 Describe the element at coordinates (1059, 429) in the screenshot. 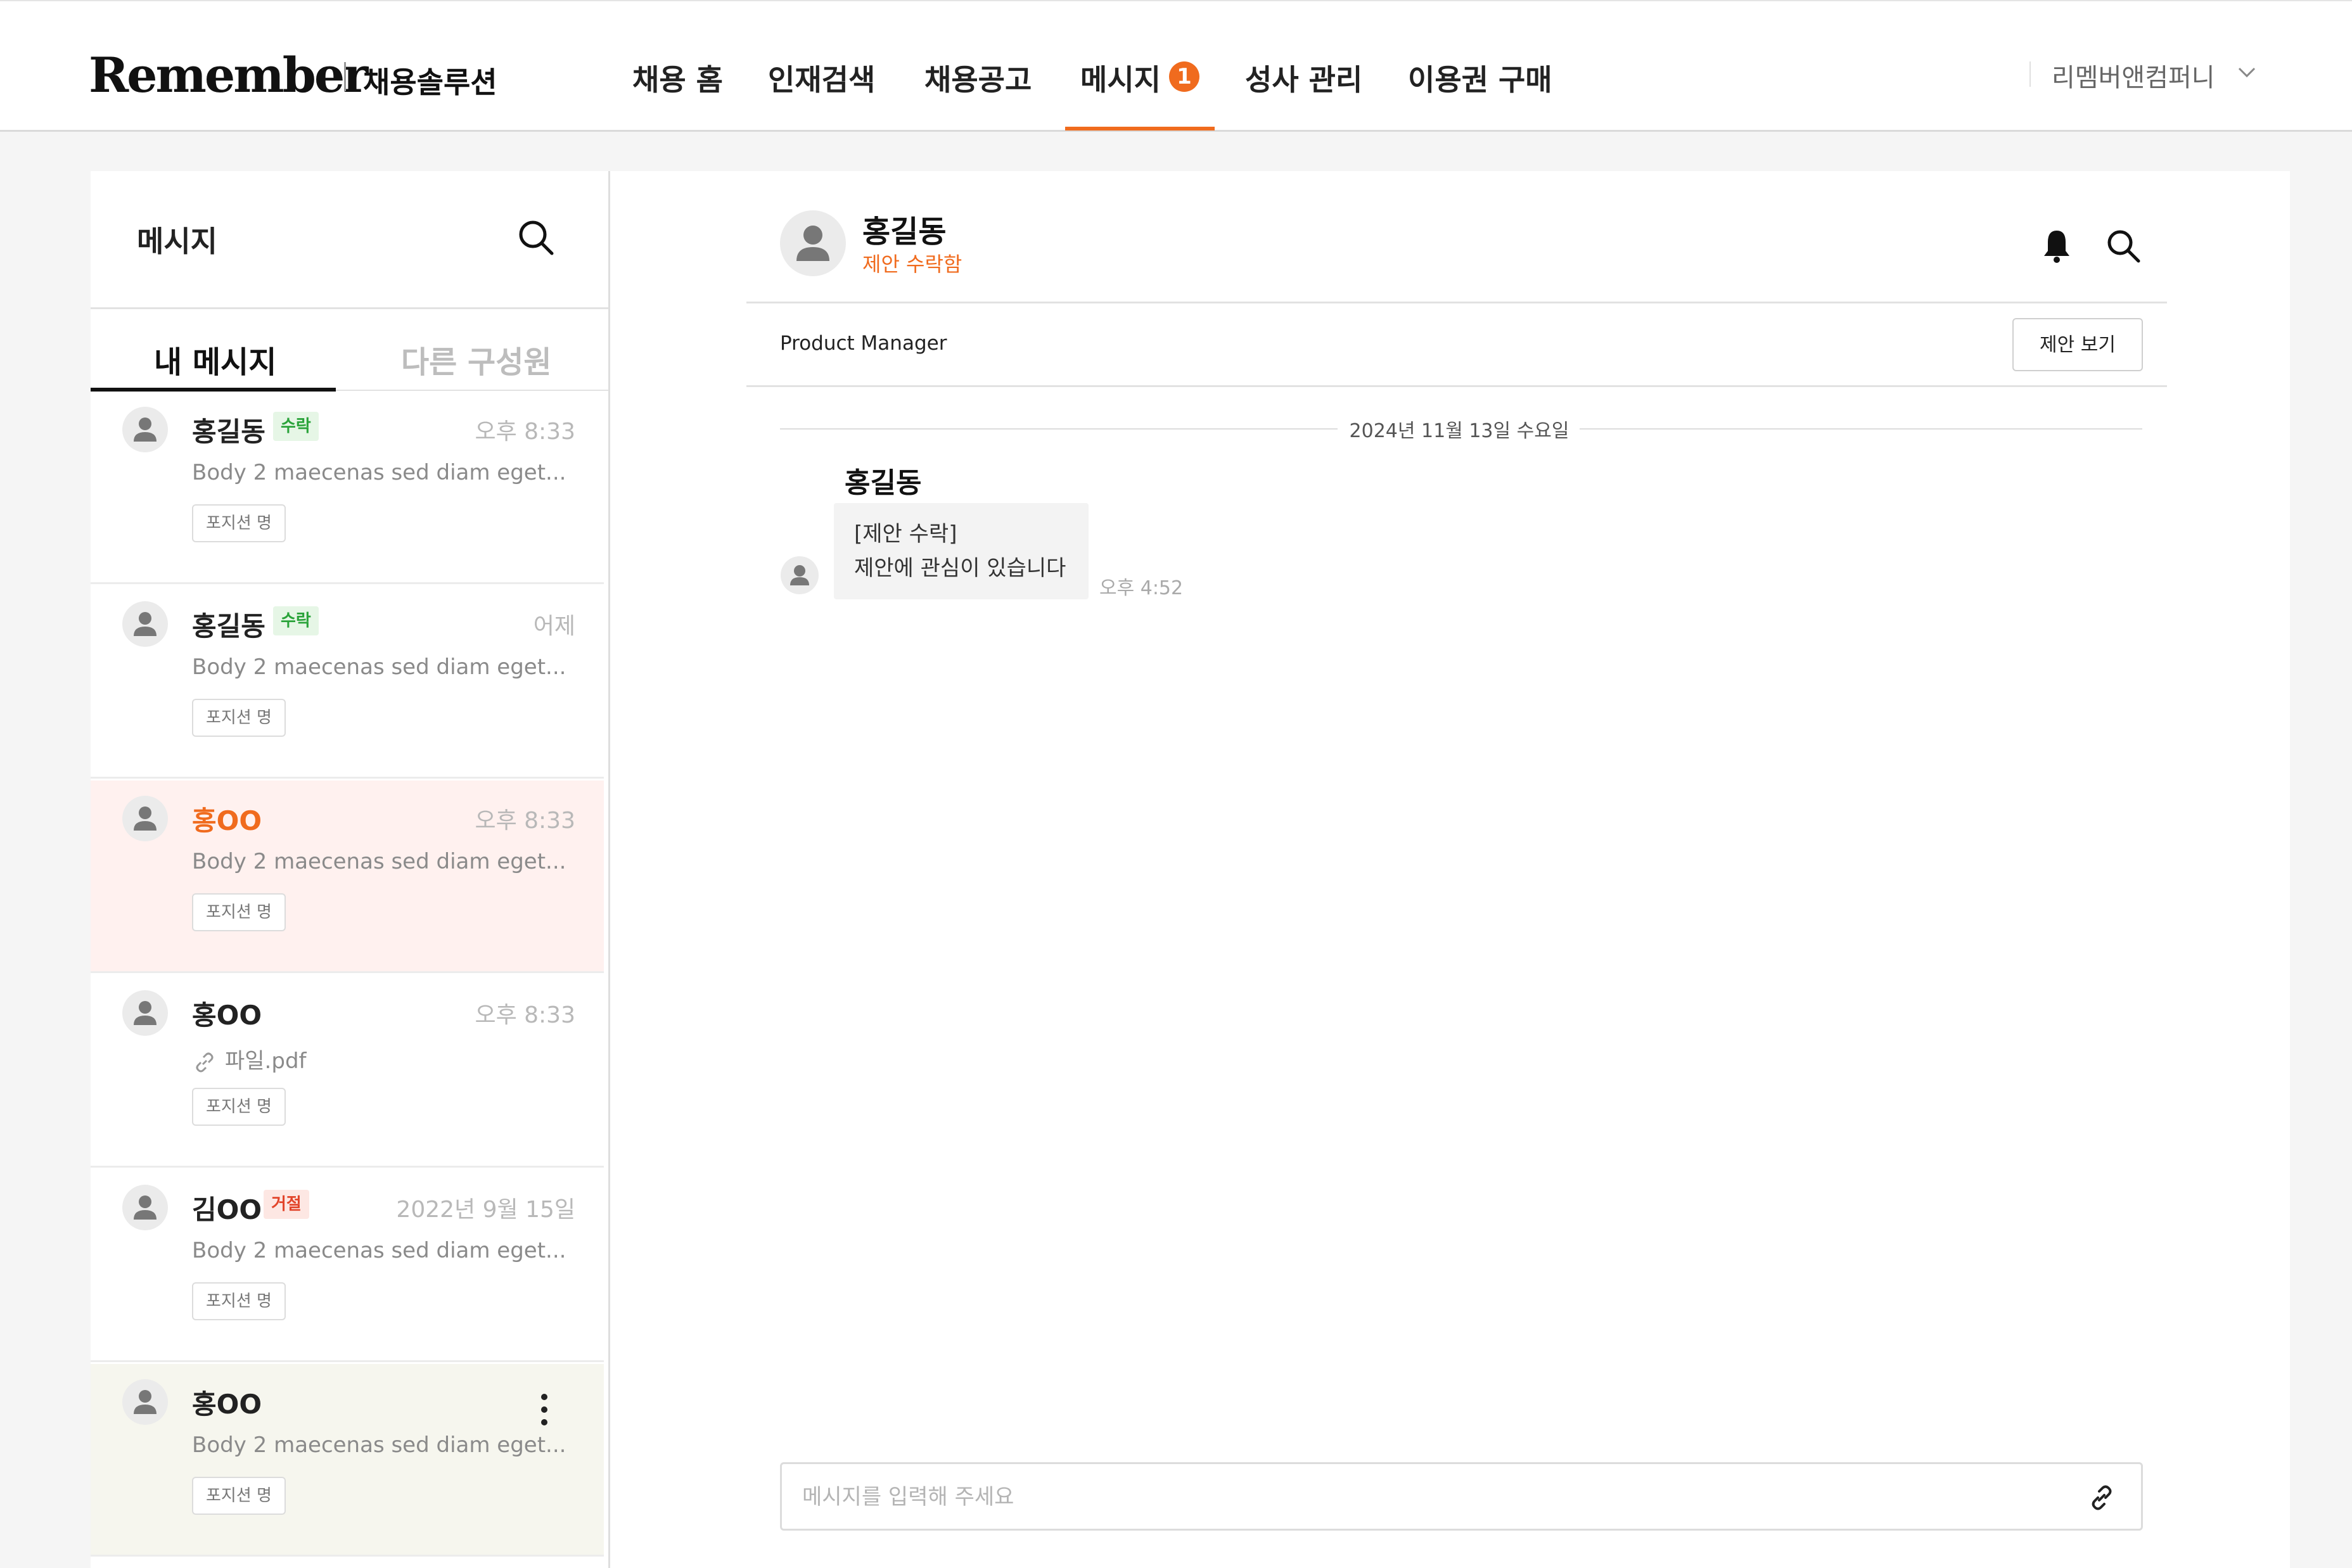

I see `date-divider-left` at that location.